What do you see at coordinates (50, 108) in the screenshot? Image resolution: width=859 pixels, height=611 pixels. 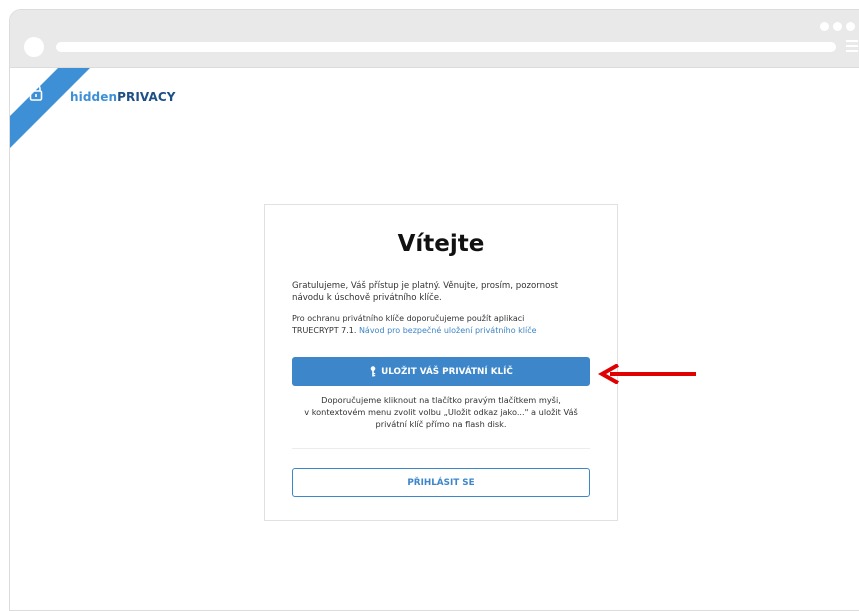 I see `corner-ribbon` at bounding box center [50, 108].